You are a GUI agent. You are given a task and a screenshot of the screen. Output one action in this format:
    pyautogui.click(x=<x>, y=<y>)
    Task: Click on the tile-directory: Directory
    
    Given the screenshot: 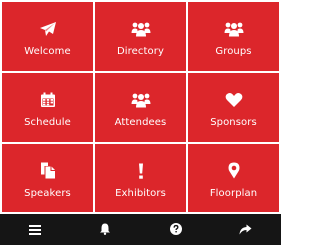 What is the action you would take?
    pyautogui.click(x=140, y=36)
    